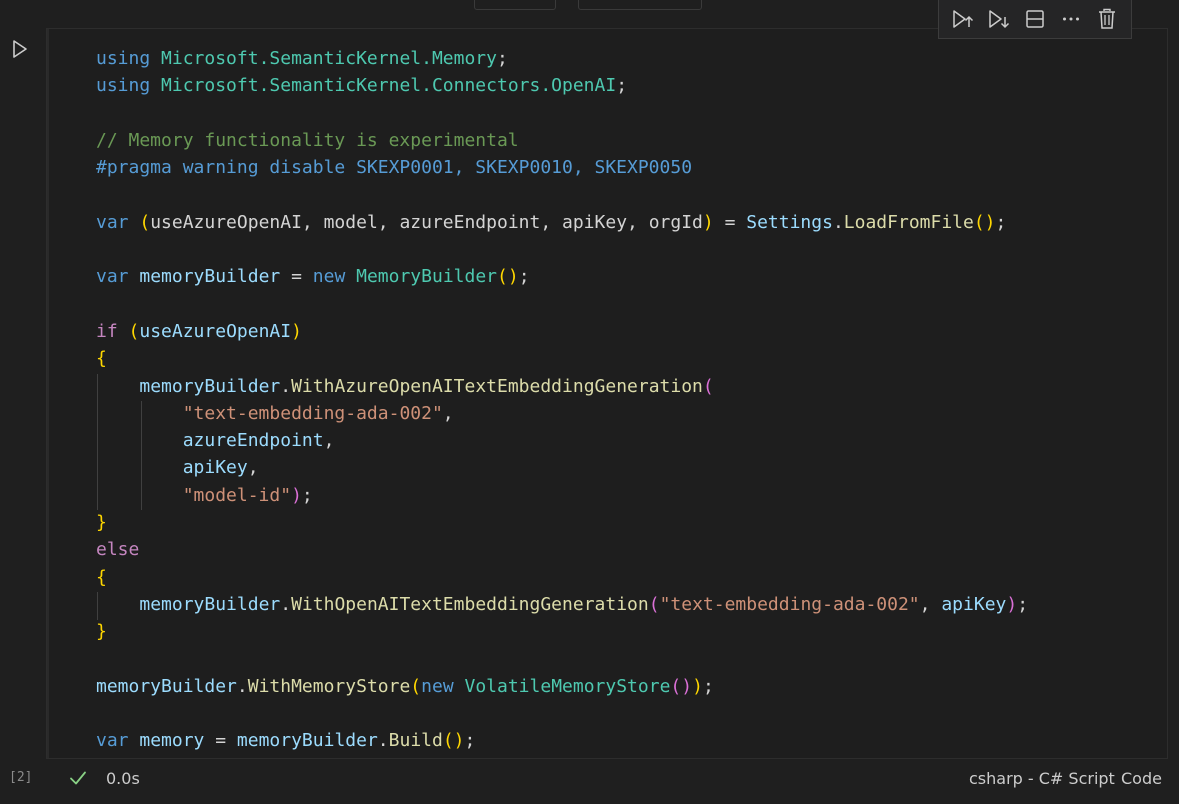 Image resolution: width=1179 pixels, height=804 pixels. I want to click on code-line-18: }, so click(101, 523).